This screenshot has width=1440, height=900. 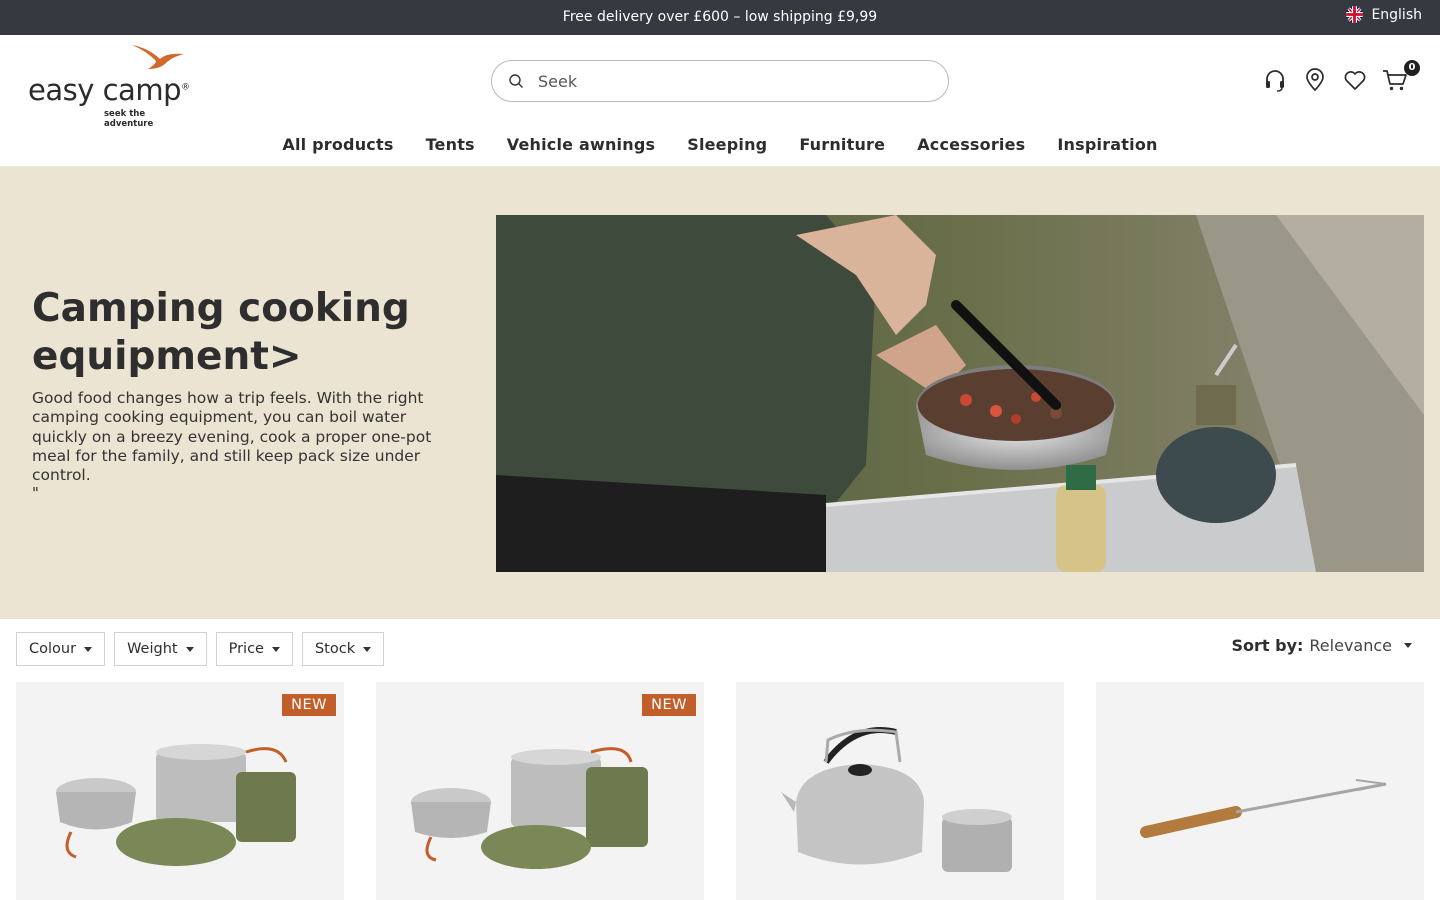 What do you see at coordinates (1396, 14) in the screenshot?
I see `language-label: English` at bounding box center [1396, 14].